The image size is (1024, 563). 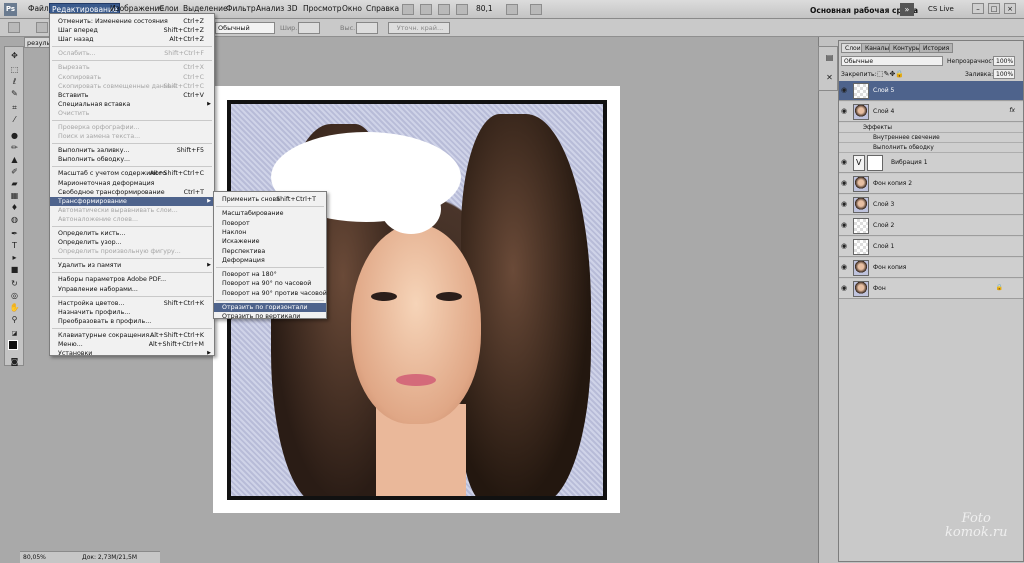 I want to click on history-brush-tool-icon: ✐, so click(x=14, y=171).